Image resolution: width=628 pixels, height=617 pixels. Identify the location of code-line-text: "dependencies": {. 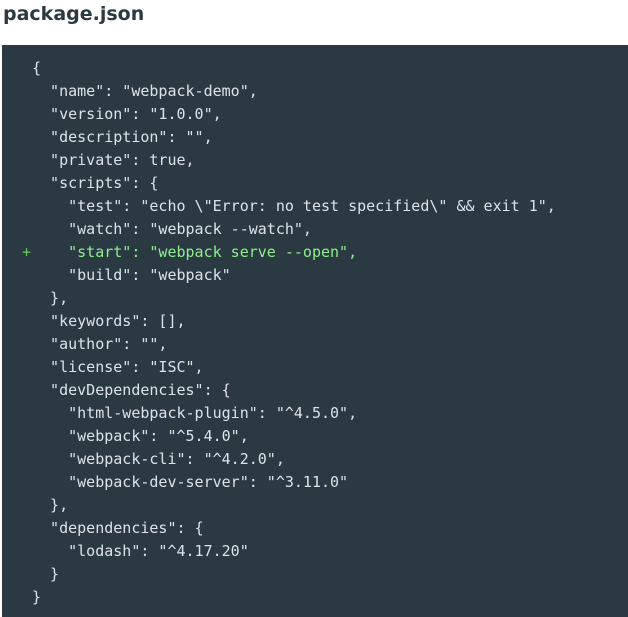
(118, 528).